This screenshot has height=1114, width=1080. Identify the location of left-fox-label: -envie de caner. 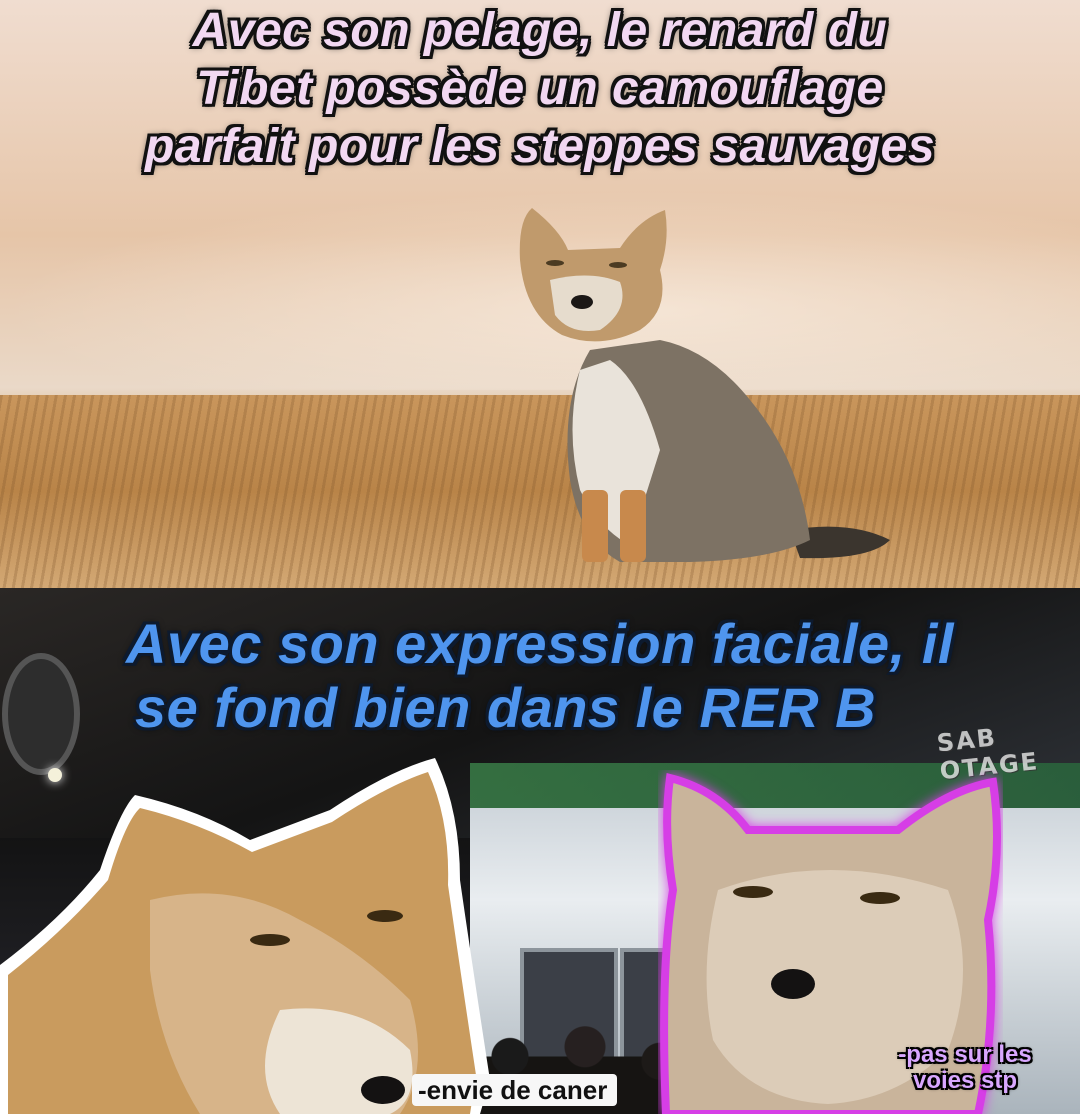
(515, 1090).